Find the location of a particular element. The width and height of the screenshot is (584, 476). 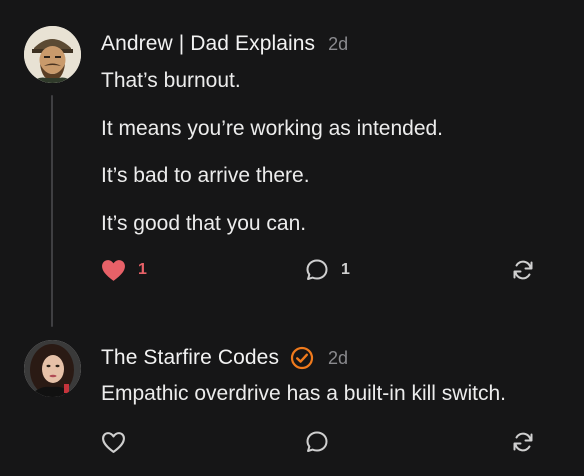

thread-line is located at coordinates (52, 211).